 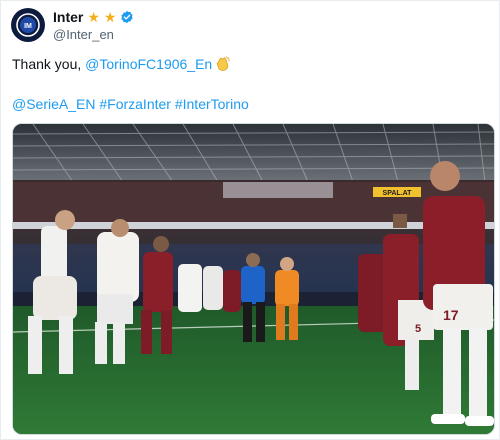 I want to click on mention-link: @TorinoFC1906_En, so click(x=148, y=64).